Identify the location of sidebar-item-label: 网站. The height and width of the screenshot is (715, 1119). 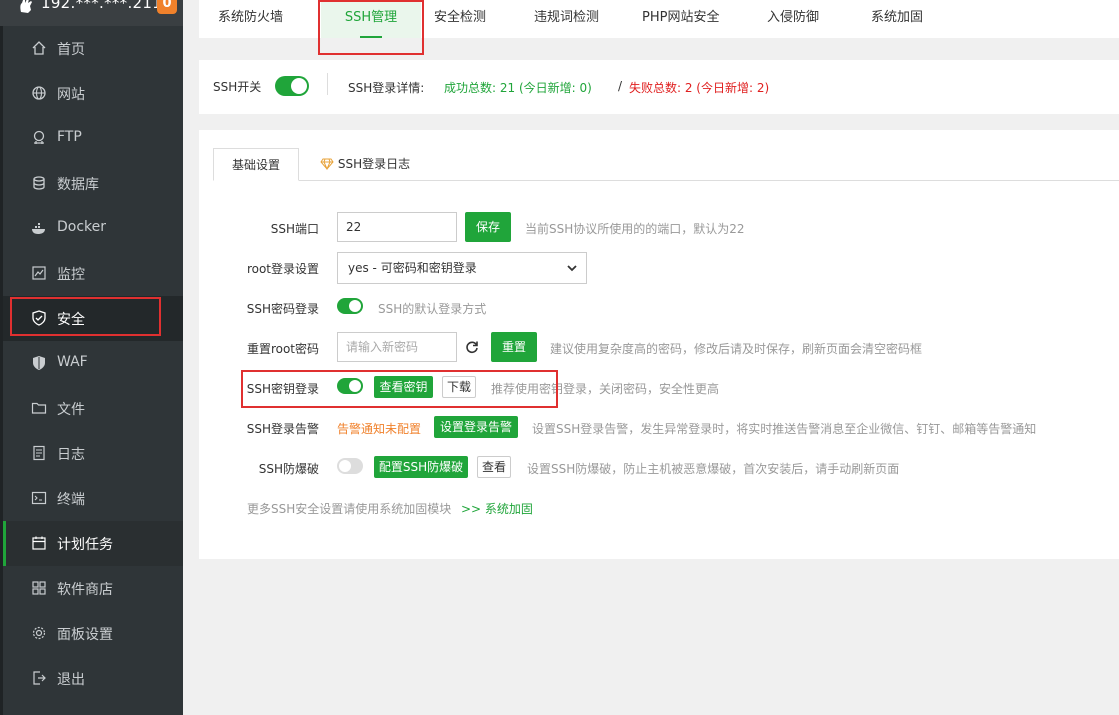
(71, 95).